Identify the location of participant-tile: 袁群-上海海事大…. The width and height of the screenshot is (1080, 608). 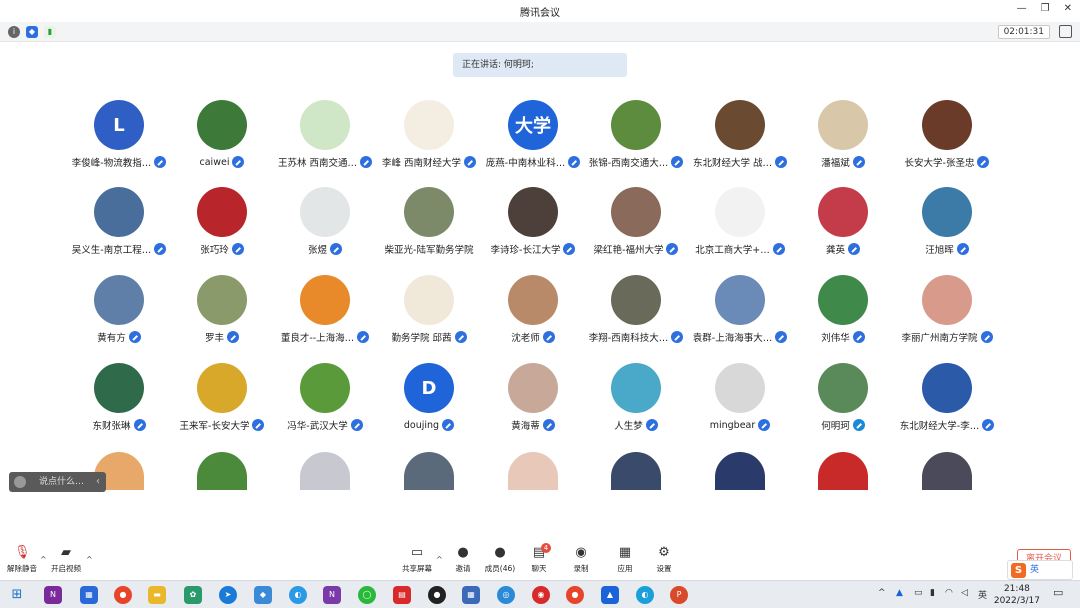
(740, 310).